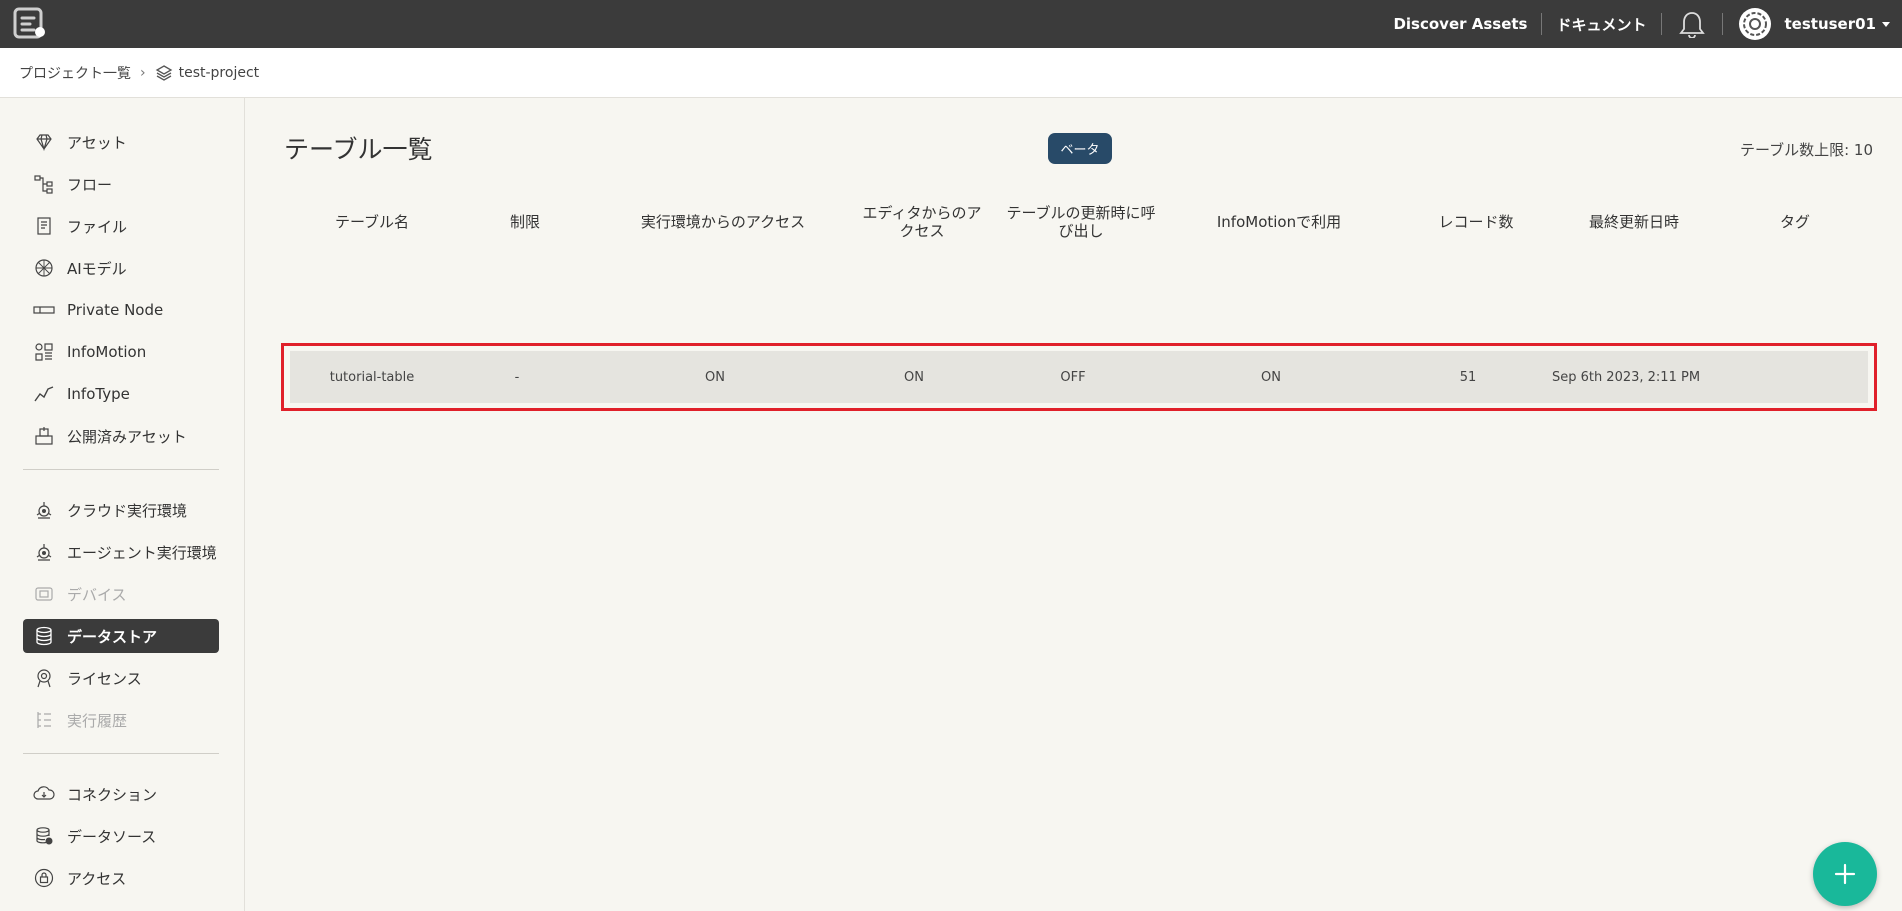  I want to click on sidebar-item-license: ライセンス, so click(121, 678).